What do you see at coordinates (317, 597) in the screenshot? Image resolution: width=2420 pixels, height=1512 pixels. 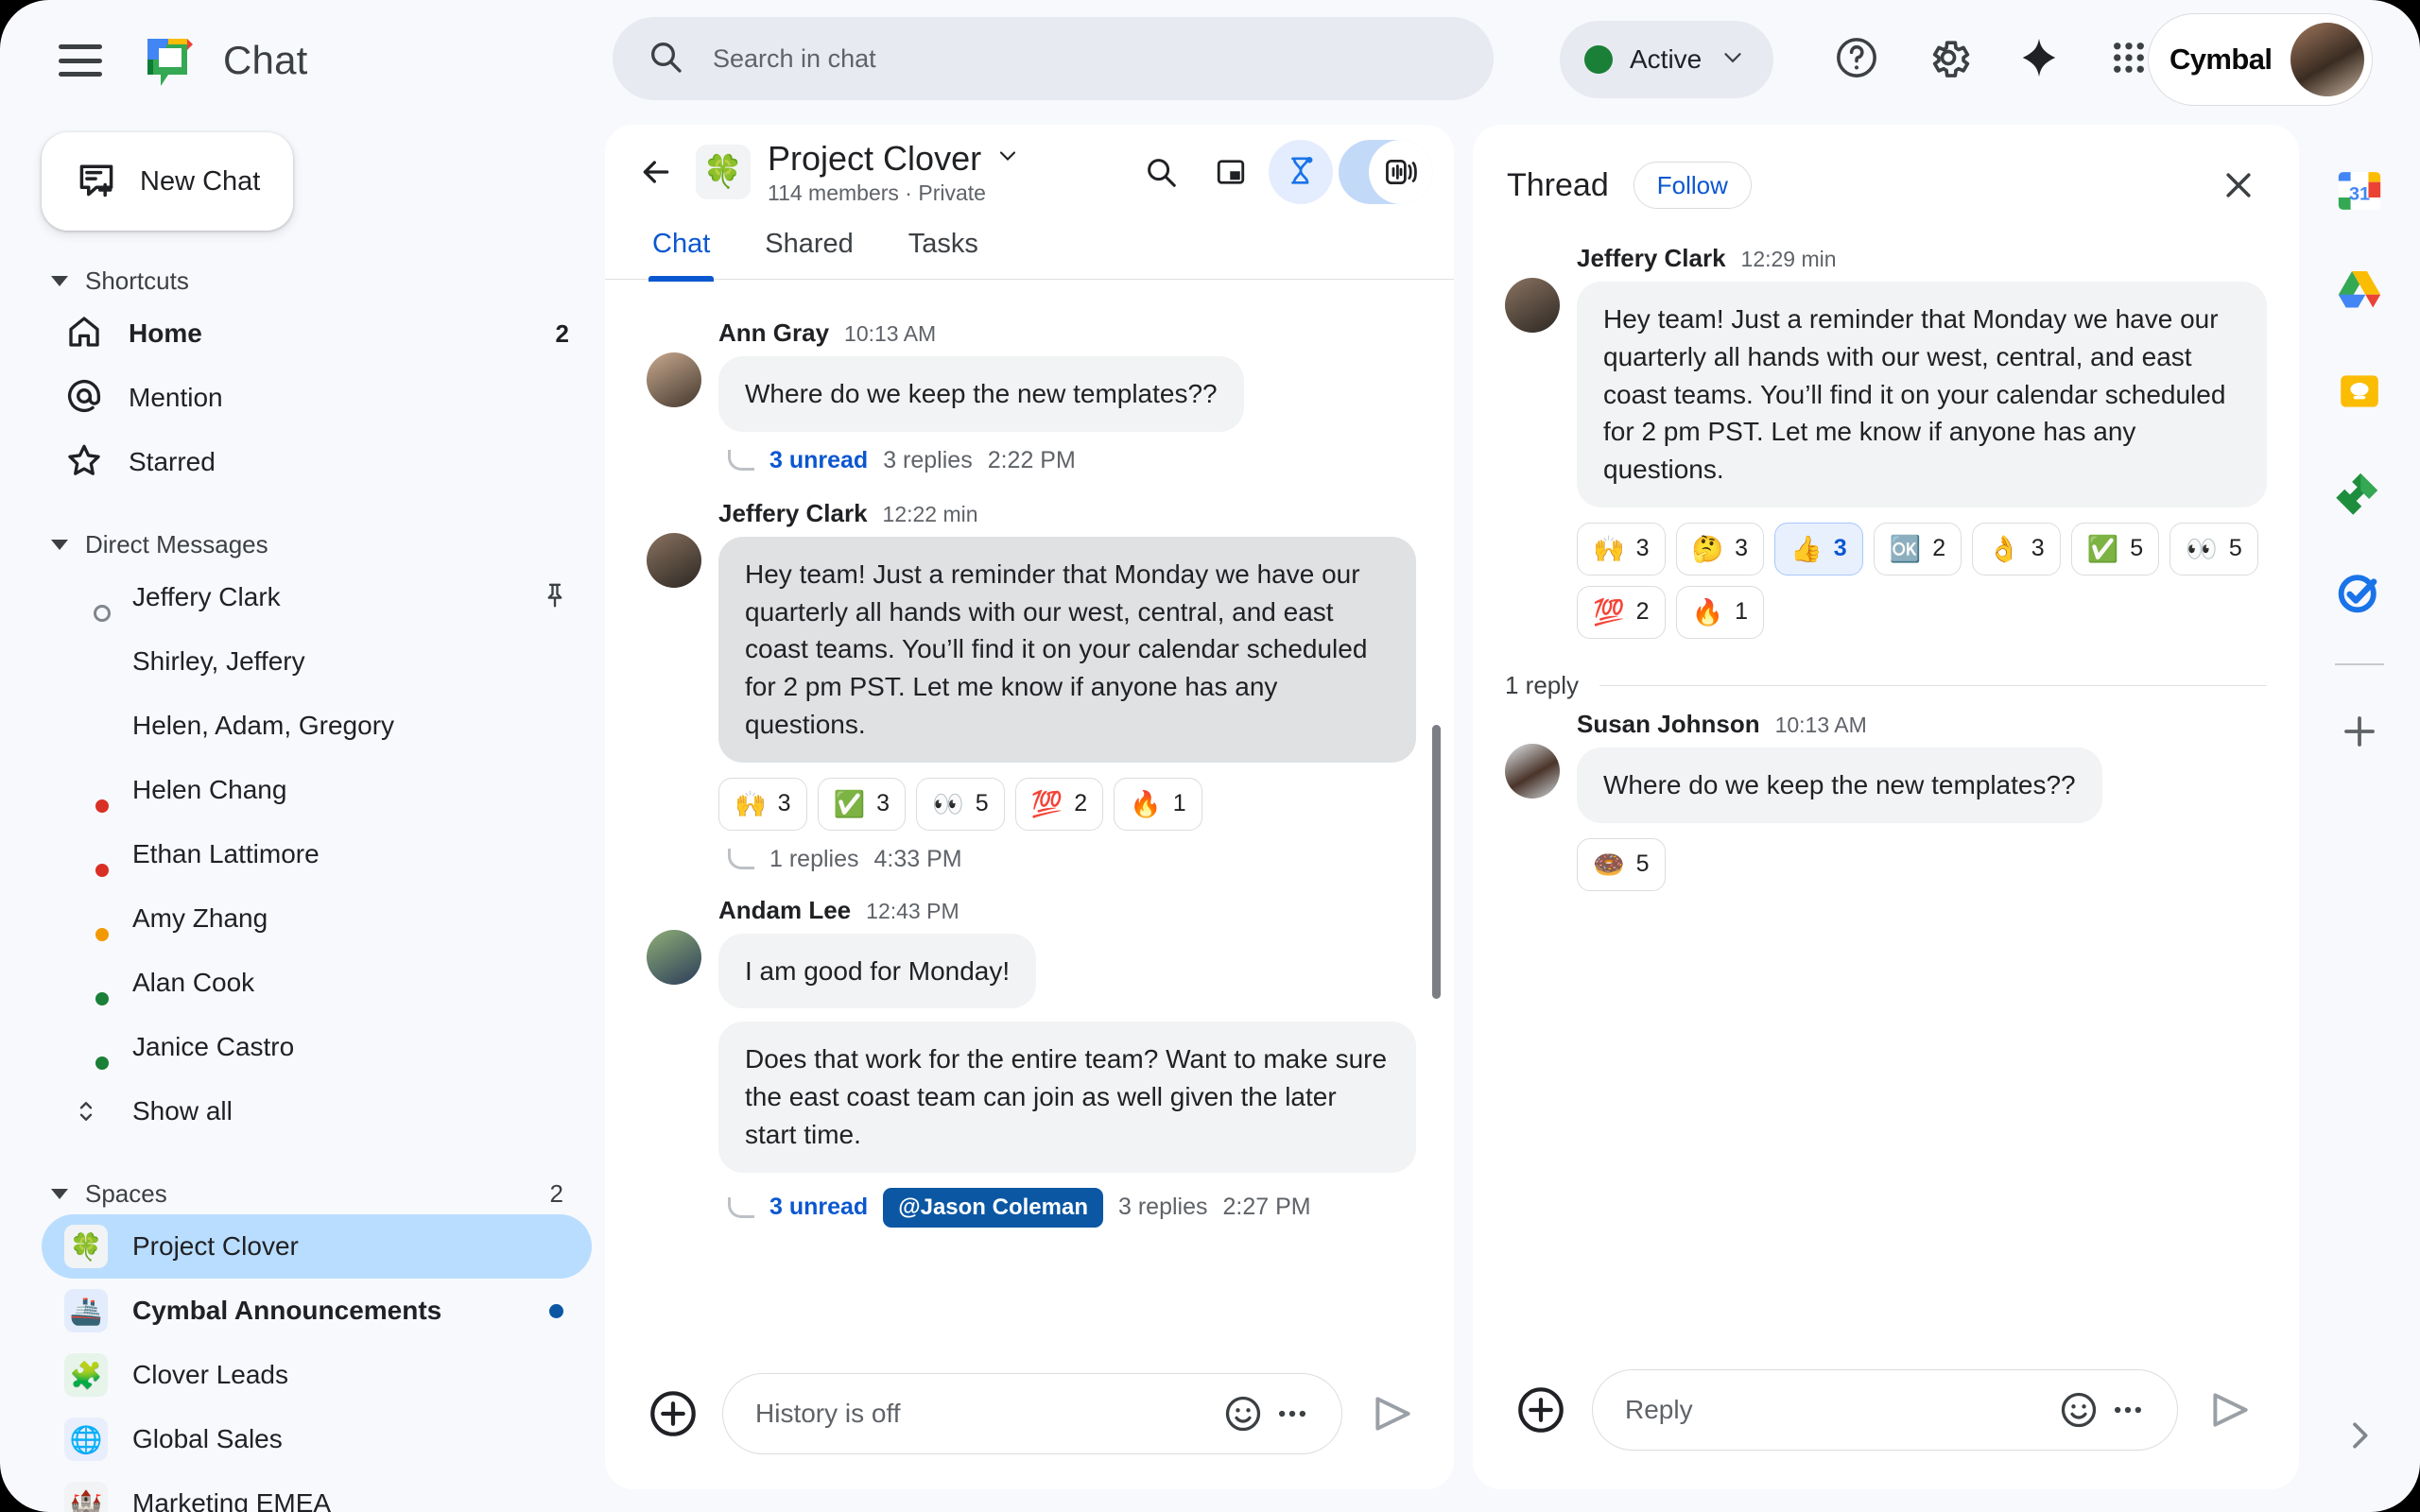 I see `sidebar-dm-jeffery-clark: Jeffery Clark` at bounding box center [317, 597].